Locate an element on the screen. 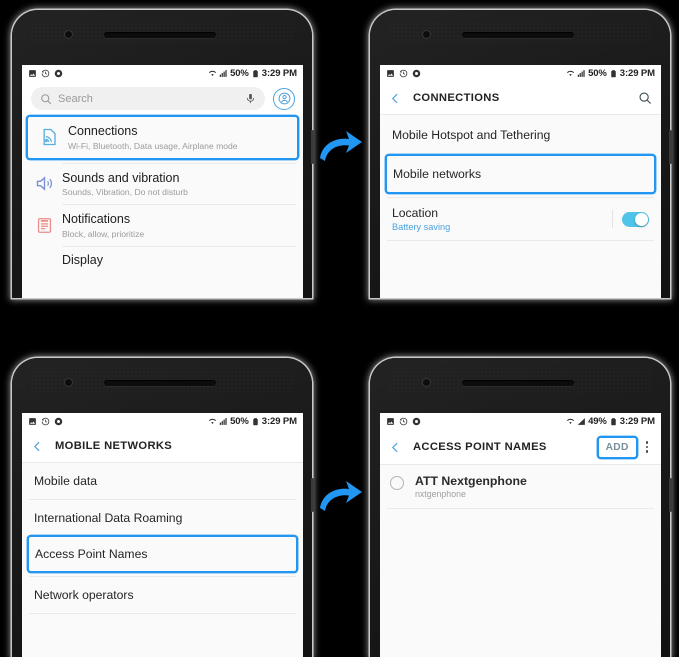 This screenshot has height=657, width=679. connections-row-location: Location Battery saving is located at coordinates (520, 219).